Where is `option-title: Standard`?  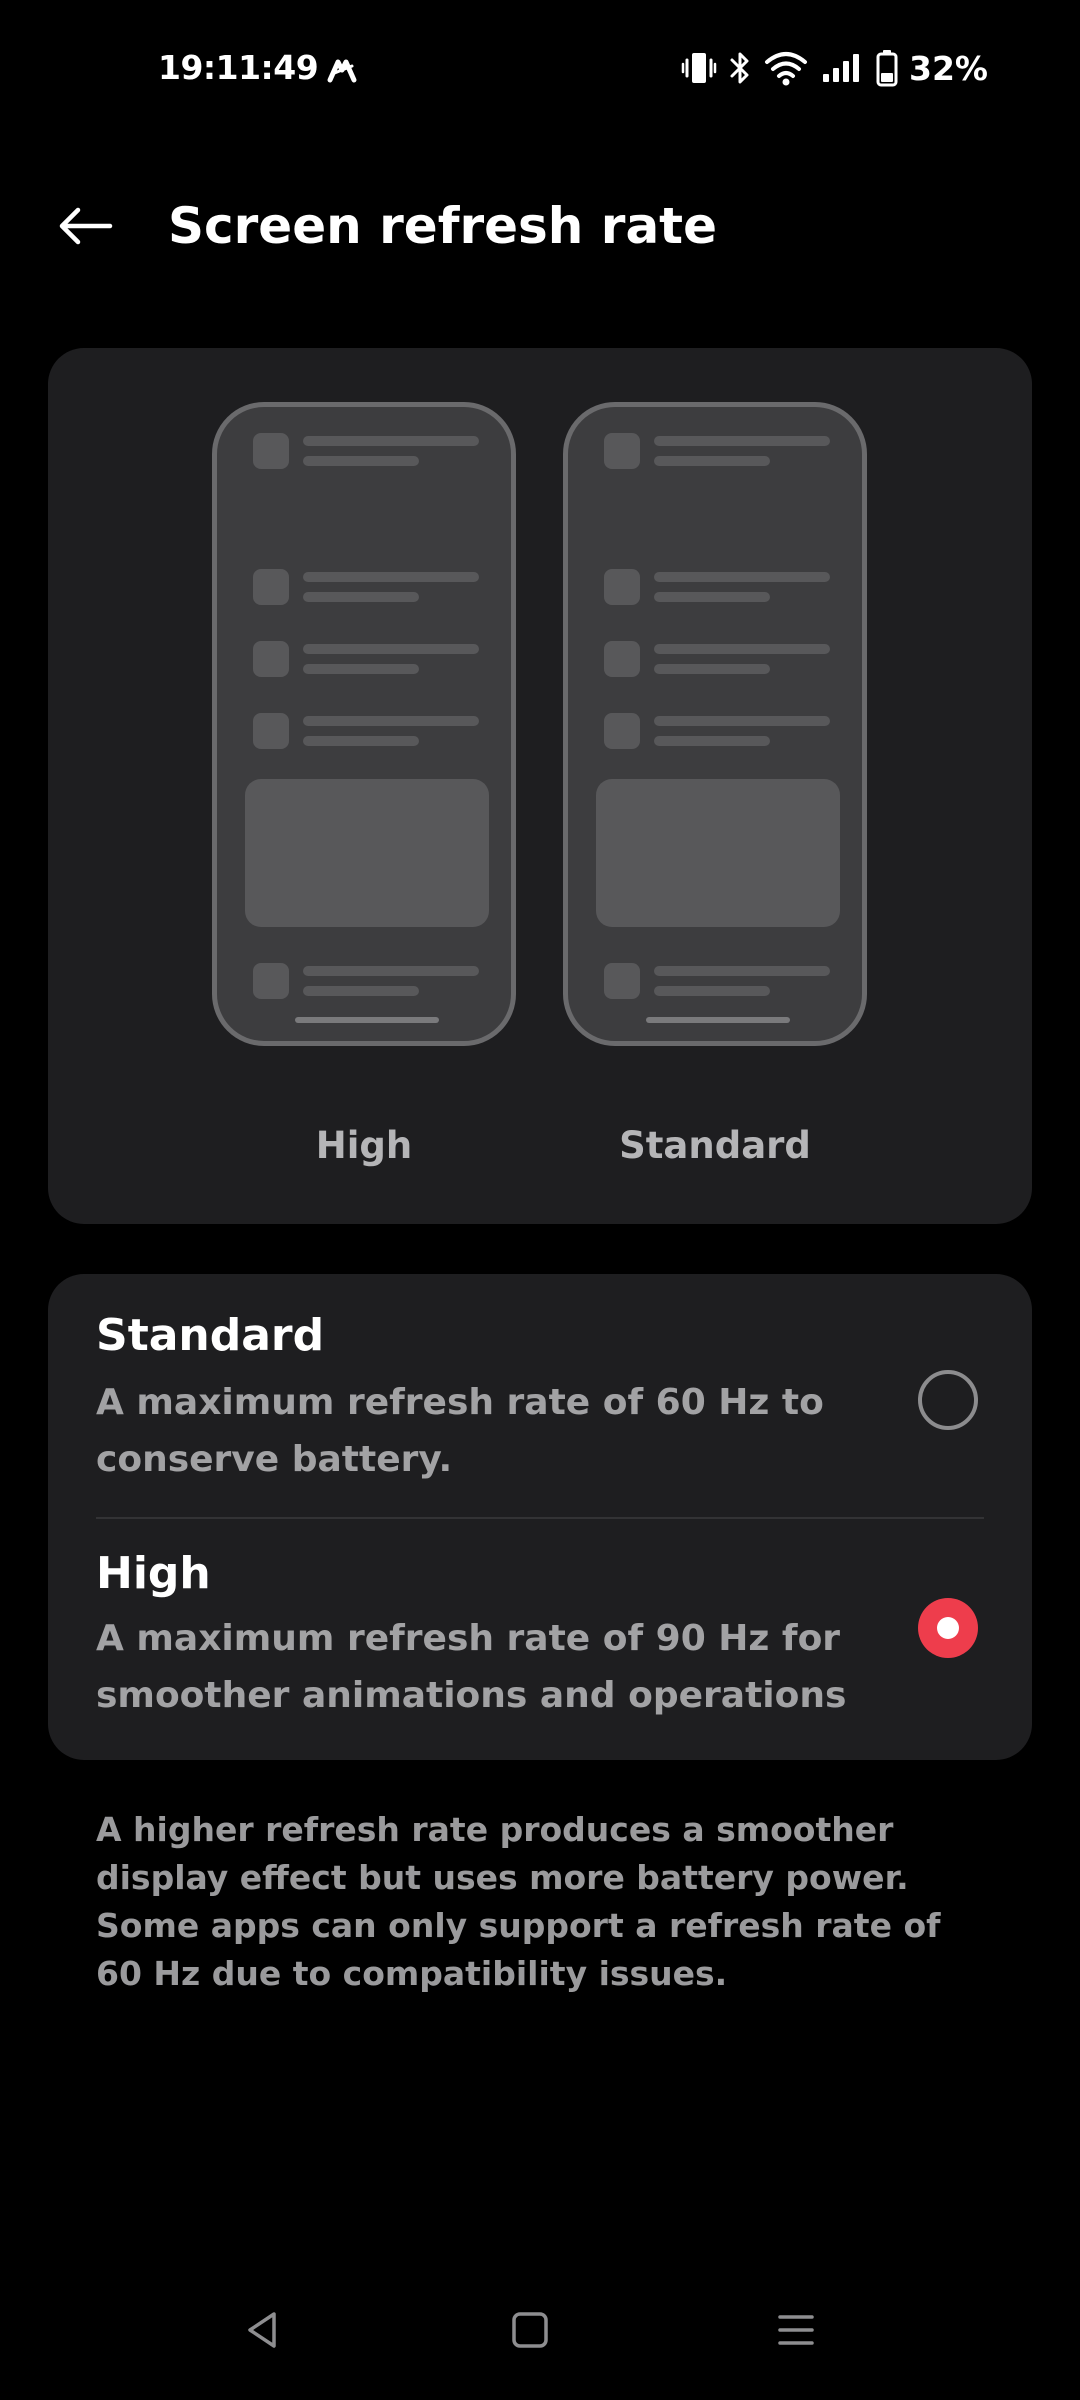 option-title: Standard is located at coordinates (210, 1335).